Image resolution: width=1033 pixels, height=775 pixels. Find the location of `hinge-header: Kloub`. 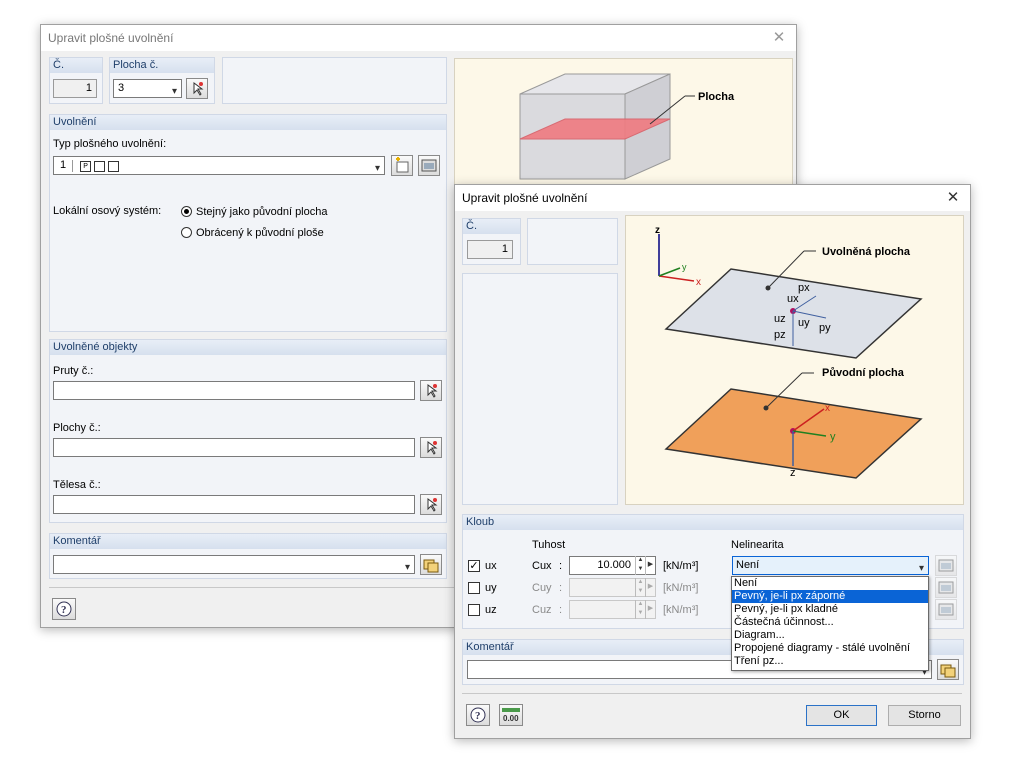

hinge-header: Kloub is located at coordinates (713, 522).